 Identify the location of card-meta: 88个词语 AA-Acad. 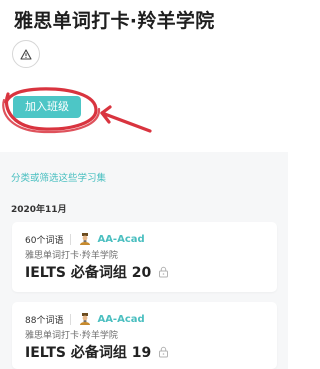
(85, 319).